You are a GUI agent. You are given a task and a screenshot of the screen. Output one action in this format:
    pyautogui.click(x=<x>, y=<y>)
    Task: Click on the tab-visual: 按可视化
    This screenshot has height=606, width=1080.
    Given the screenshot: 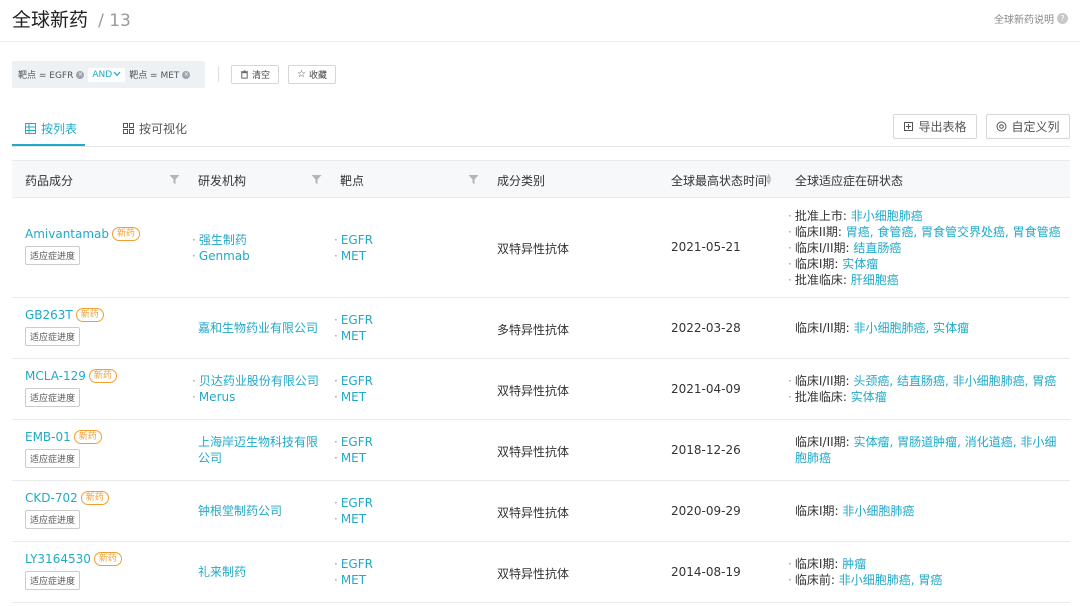 What is the action you would take?
    pyautogui.click(x=155, y=128)
    